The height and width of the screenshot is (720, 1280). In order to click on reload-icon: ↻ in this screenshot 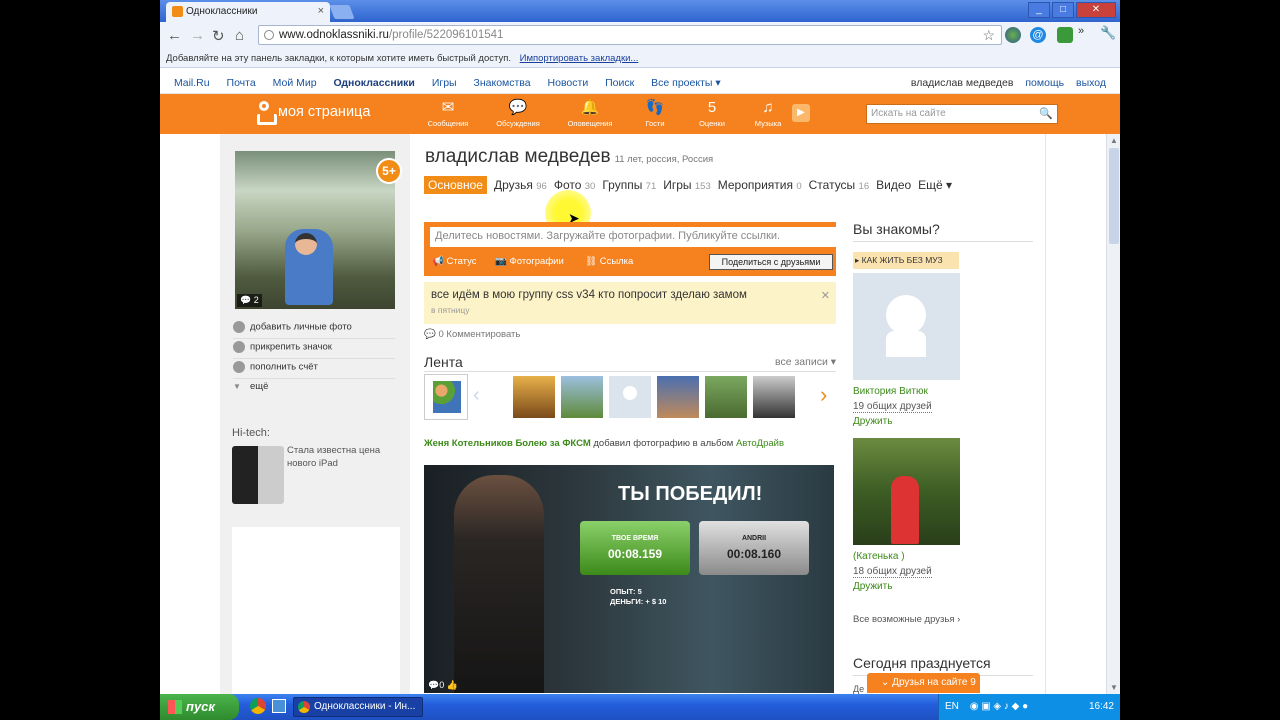, I will do `click(218, 36)`.